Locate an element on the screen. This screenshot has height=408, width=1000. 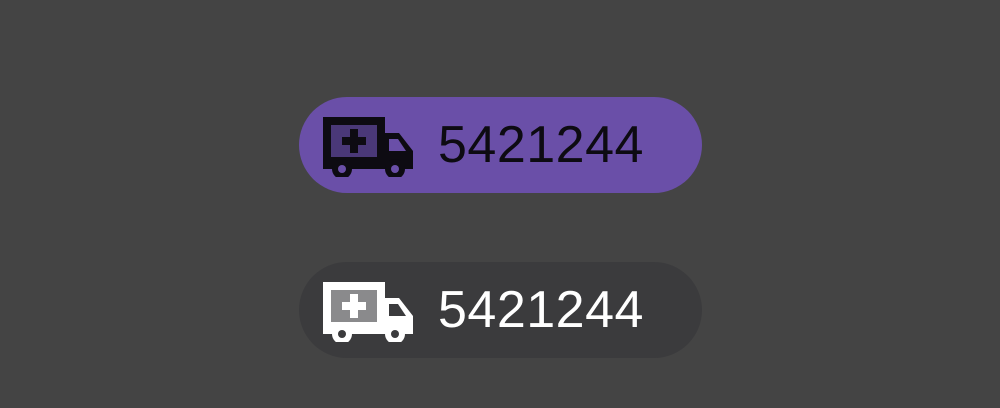
chip-unselected: 5421244 is located at coordinates (500, 310).